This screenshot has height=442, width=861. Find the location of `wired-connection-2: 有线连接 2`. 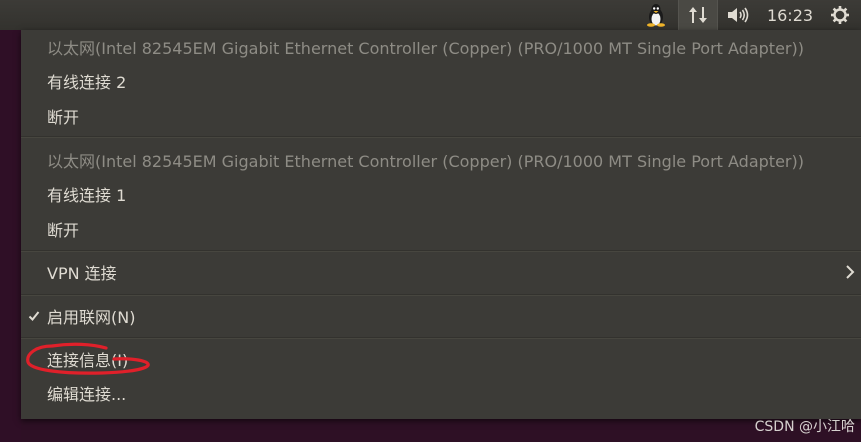

wired-connection-2: 有线连接 2 is located at coordinates (441, 84).